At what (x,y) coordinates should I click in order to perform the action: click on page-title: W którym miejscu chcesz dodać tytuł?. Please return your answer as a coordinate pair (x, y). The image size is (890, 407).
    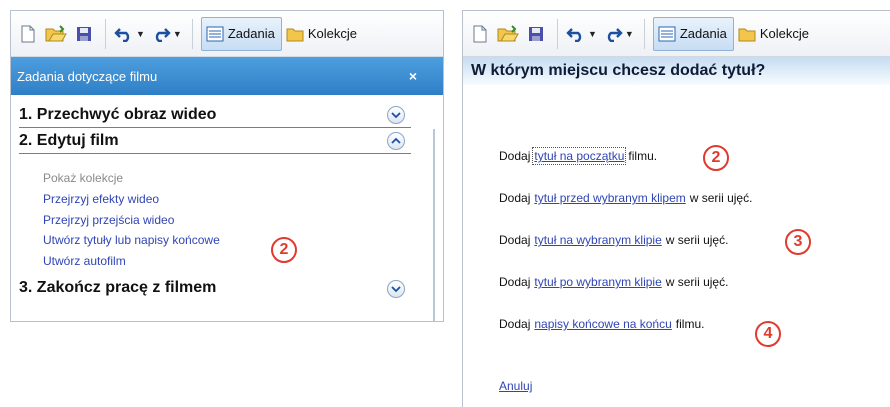
    Looking at the image, I should click on (676, 71).